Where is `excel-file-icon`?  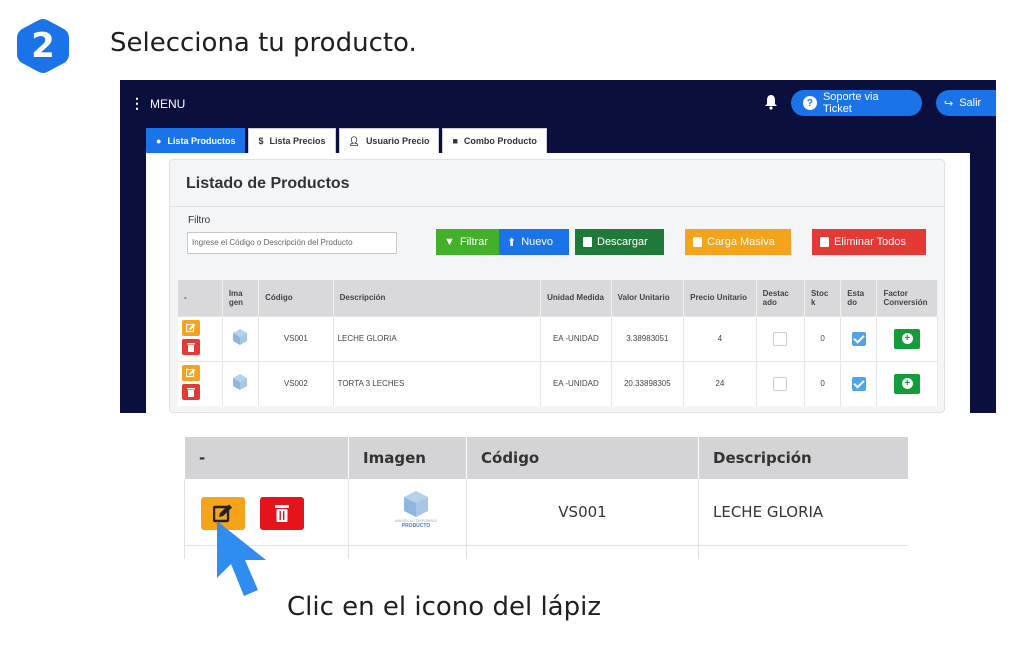 excel-file-icon is located at coordinates (587, 242).